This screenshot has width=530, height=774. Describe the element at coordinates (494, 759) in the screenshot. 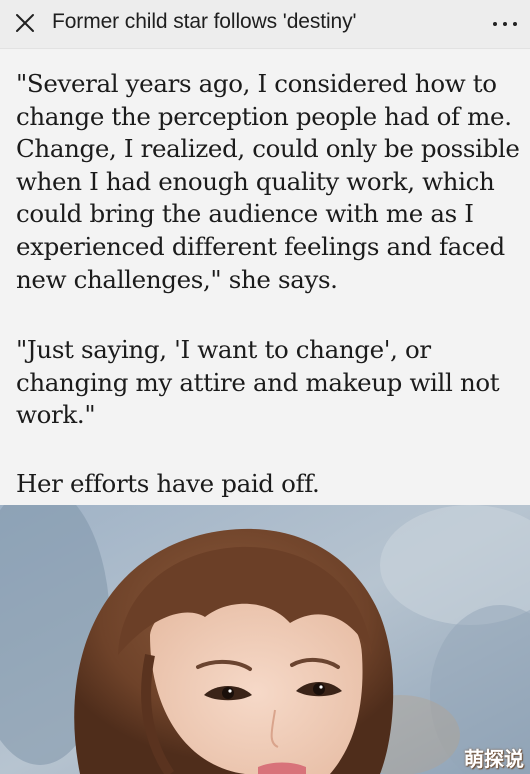

I see `watermark-label: 萌探说` at that location.